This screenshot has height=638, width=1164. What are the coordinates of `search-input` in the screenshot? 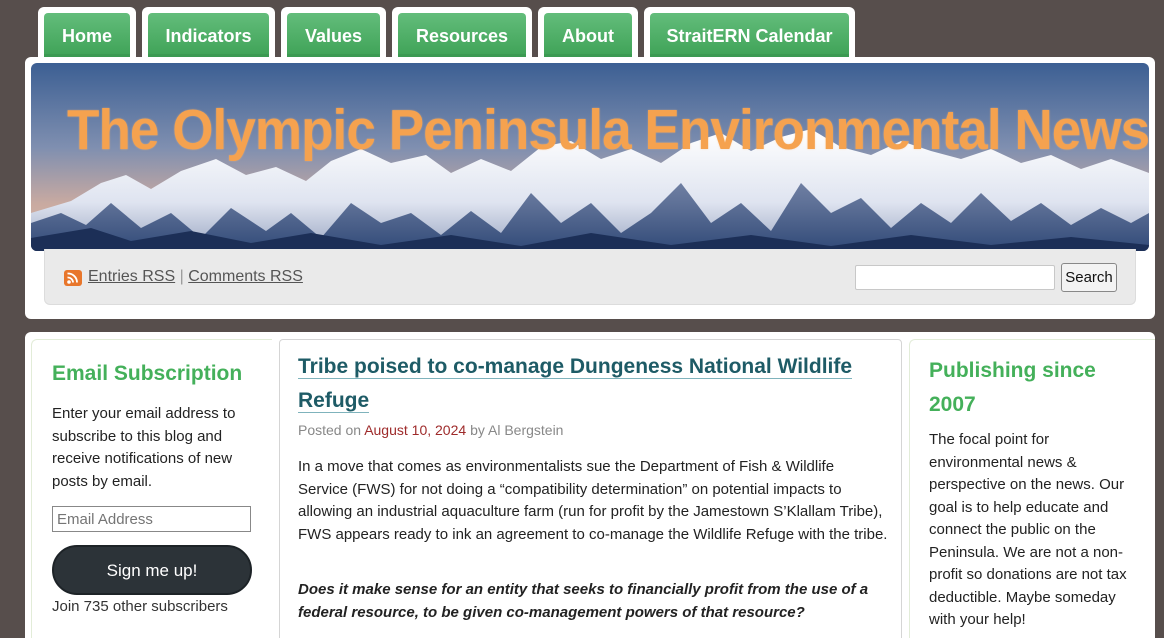 It's located at (955, 277).